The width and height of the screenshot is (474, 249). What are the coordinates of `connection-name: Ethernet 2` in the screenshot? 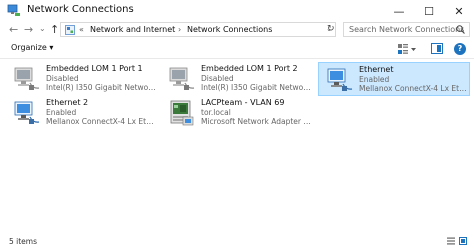 It's located at (67, 102).